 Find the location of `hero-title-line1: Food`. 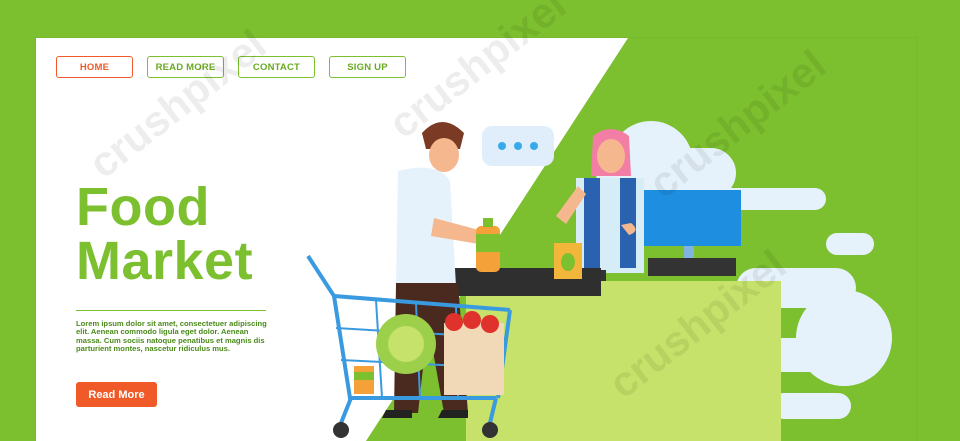

hero-title-line1: Food is located at coordinates (143, 207).